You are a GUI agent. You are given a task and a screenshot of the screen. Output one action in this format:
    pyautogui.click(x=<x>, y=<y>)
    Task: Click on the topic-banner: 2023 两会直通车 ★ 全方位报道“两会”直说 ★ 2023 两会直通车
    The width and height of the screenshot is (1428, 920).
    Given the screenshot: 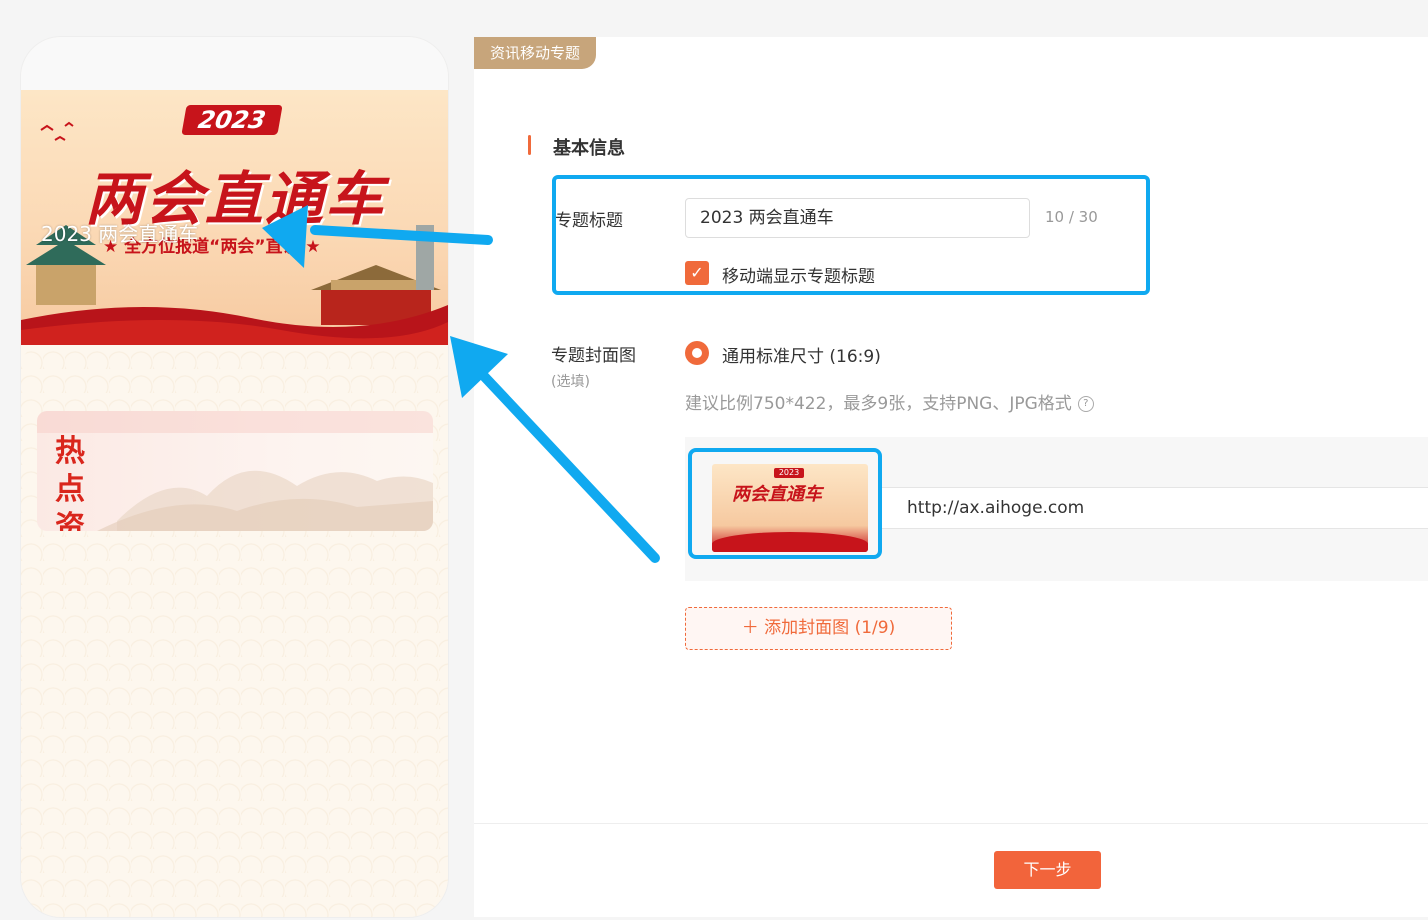 What is the action you would take?
    pyautogui.click(x=234, y=217)
    